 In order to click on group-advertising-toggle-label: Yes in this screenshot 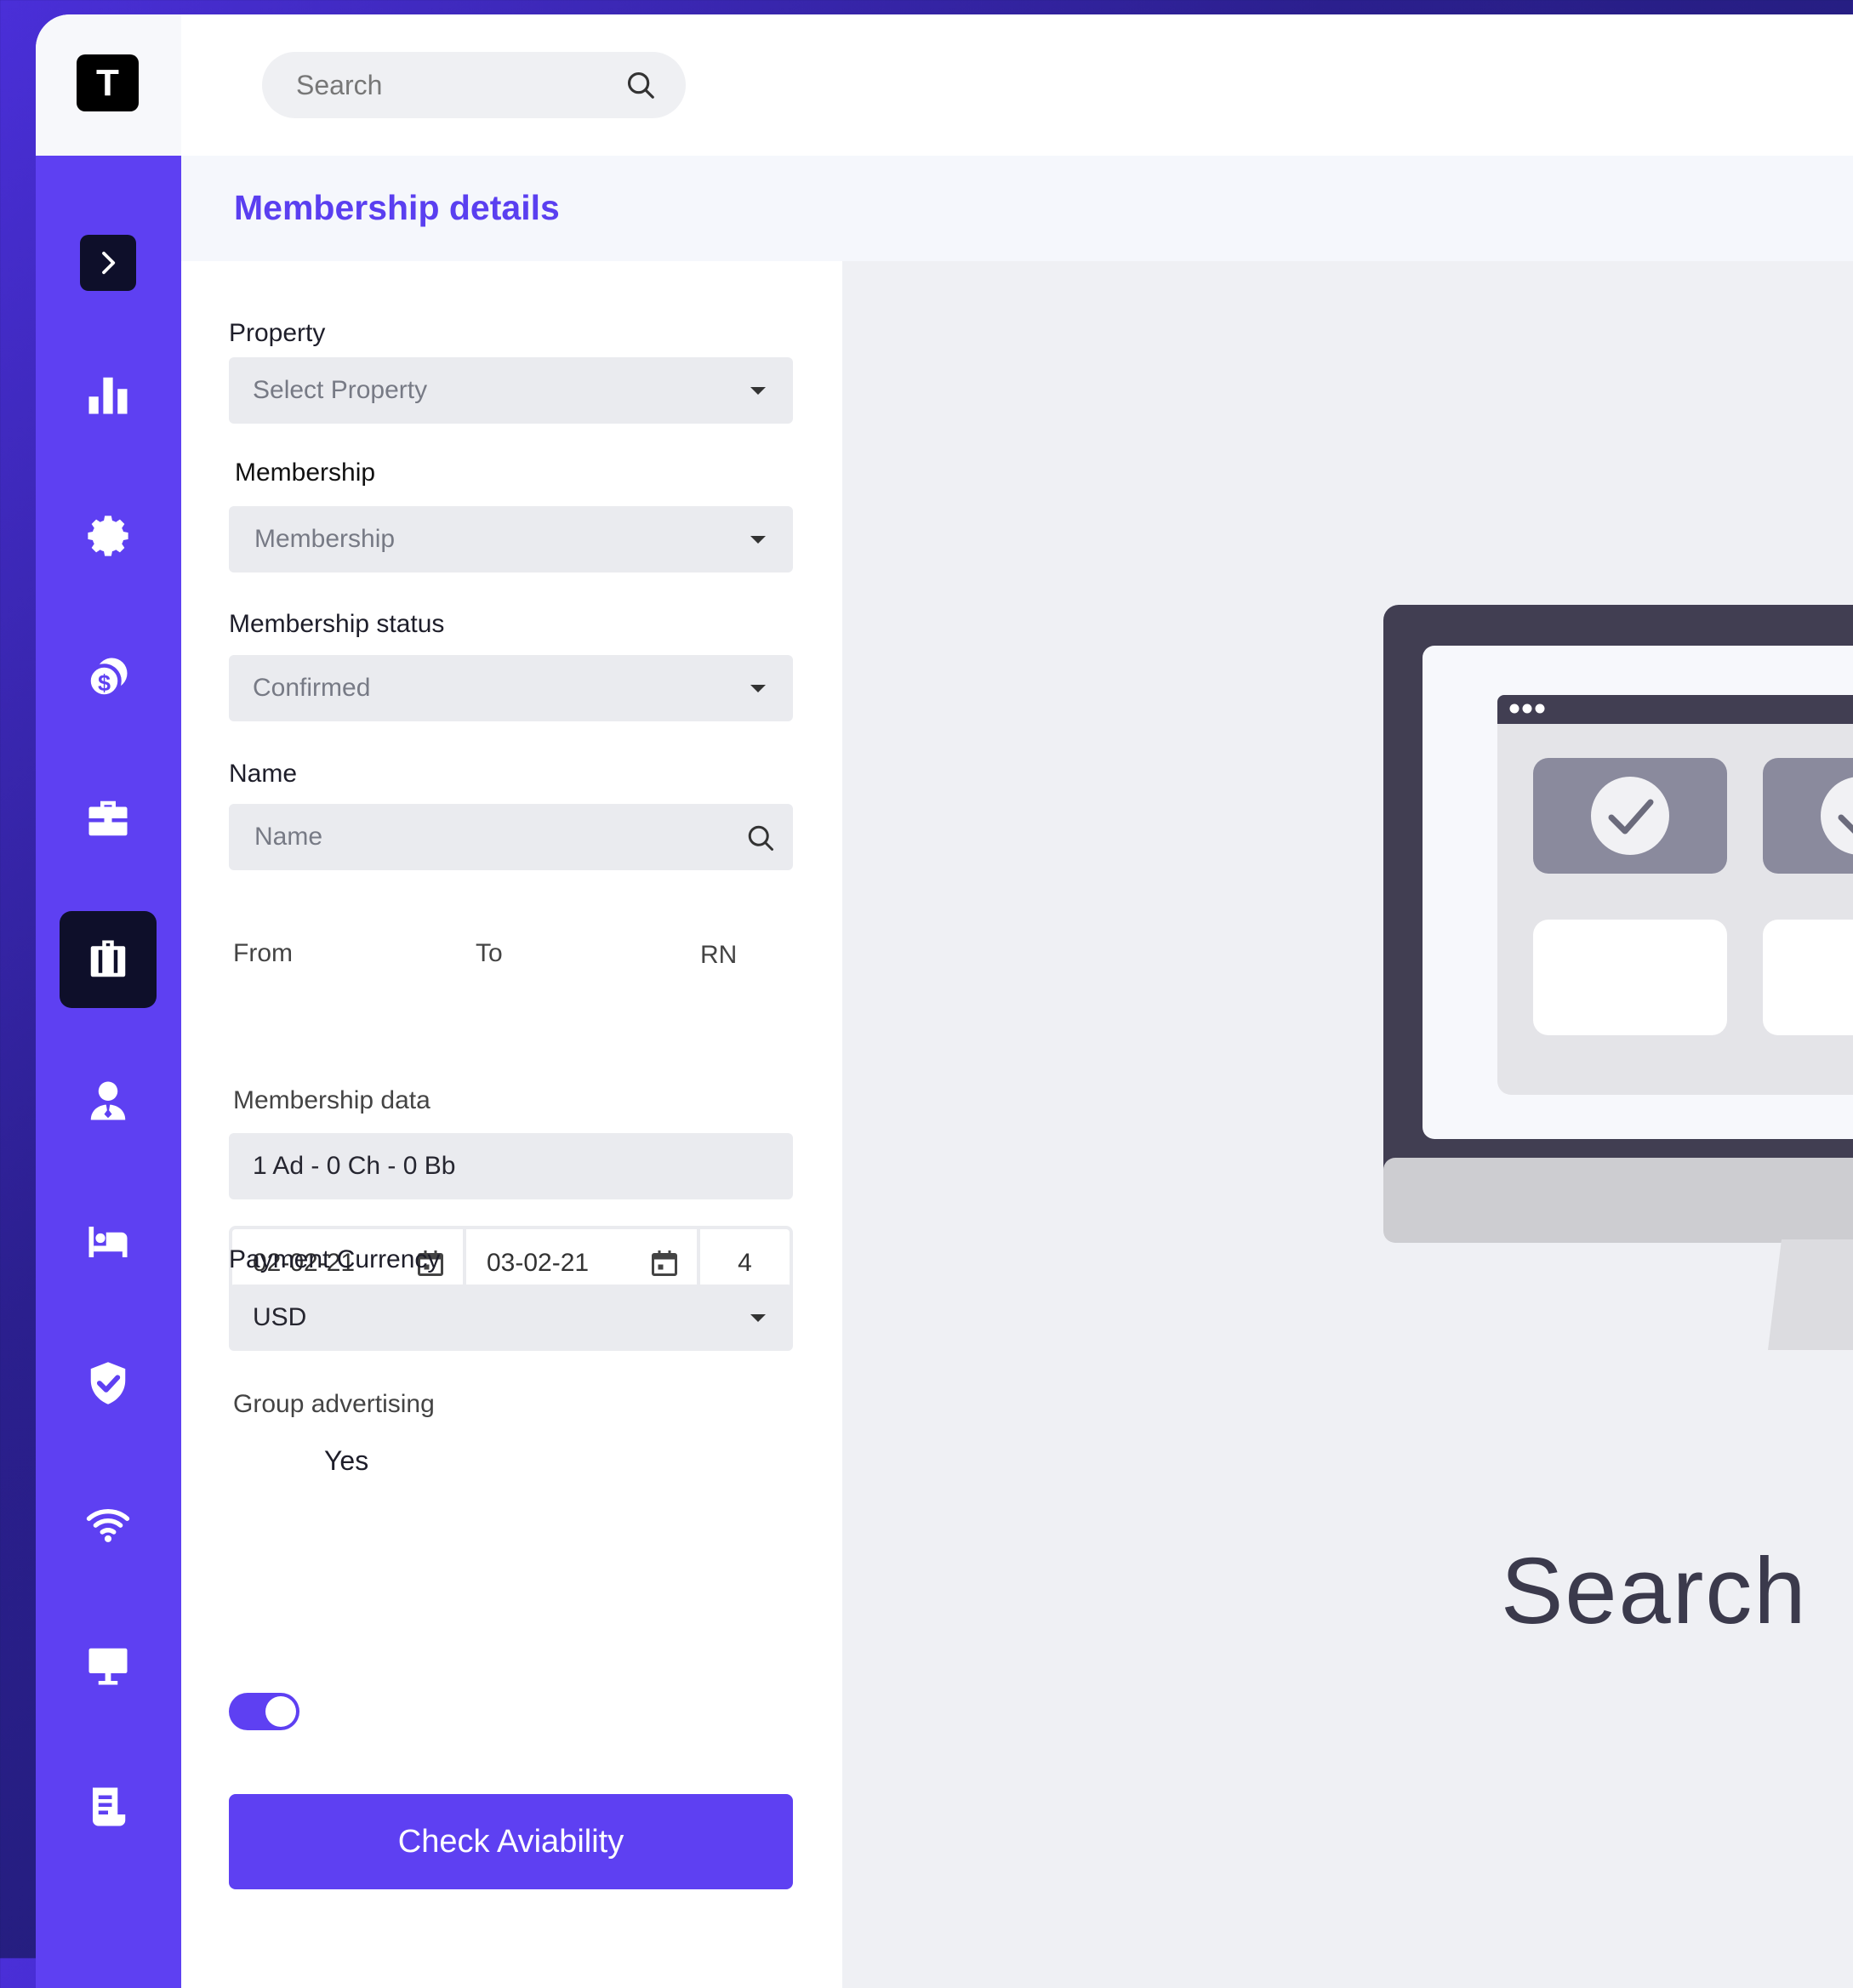, I will do `click(346, 1460)`.